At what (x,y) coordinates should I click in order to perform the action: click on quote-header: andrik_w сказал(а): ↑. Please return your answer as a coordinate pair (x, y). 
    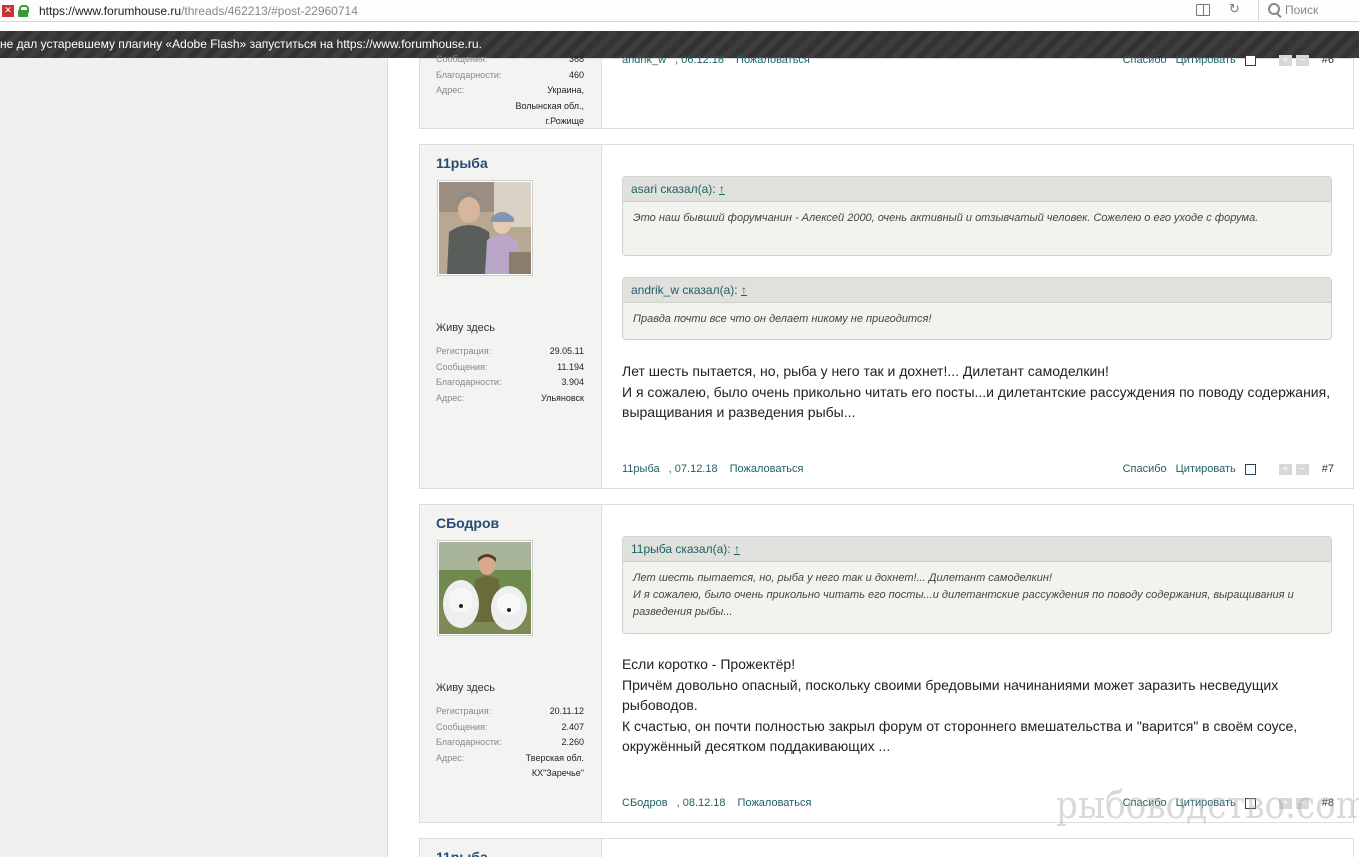
    Looking at the image, I should click on (977, 290).